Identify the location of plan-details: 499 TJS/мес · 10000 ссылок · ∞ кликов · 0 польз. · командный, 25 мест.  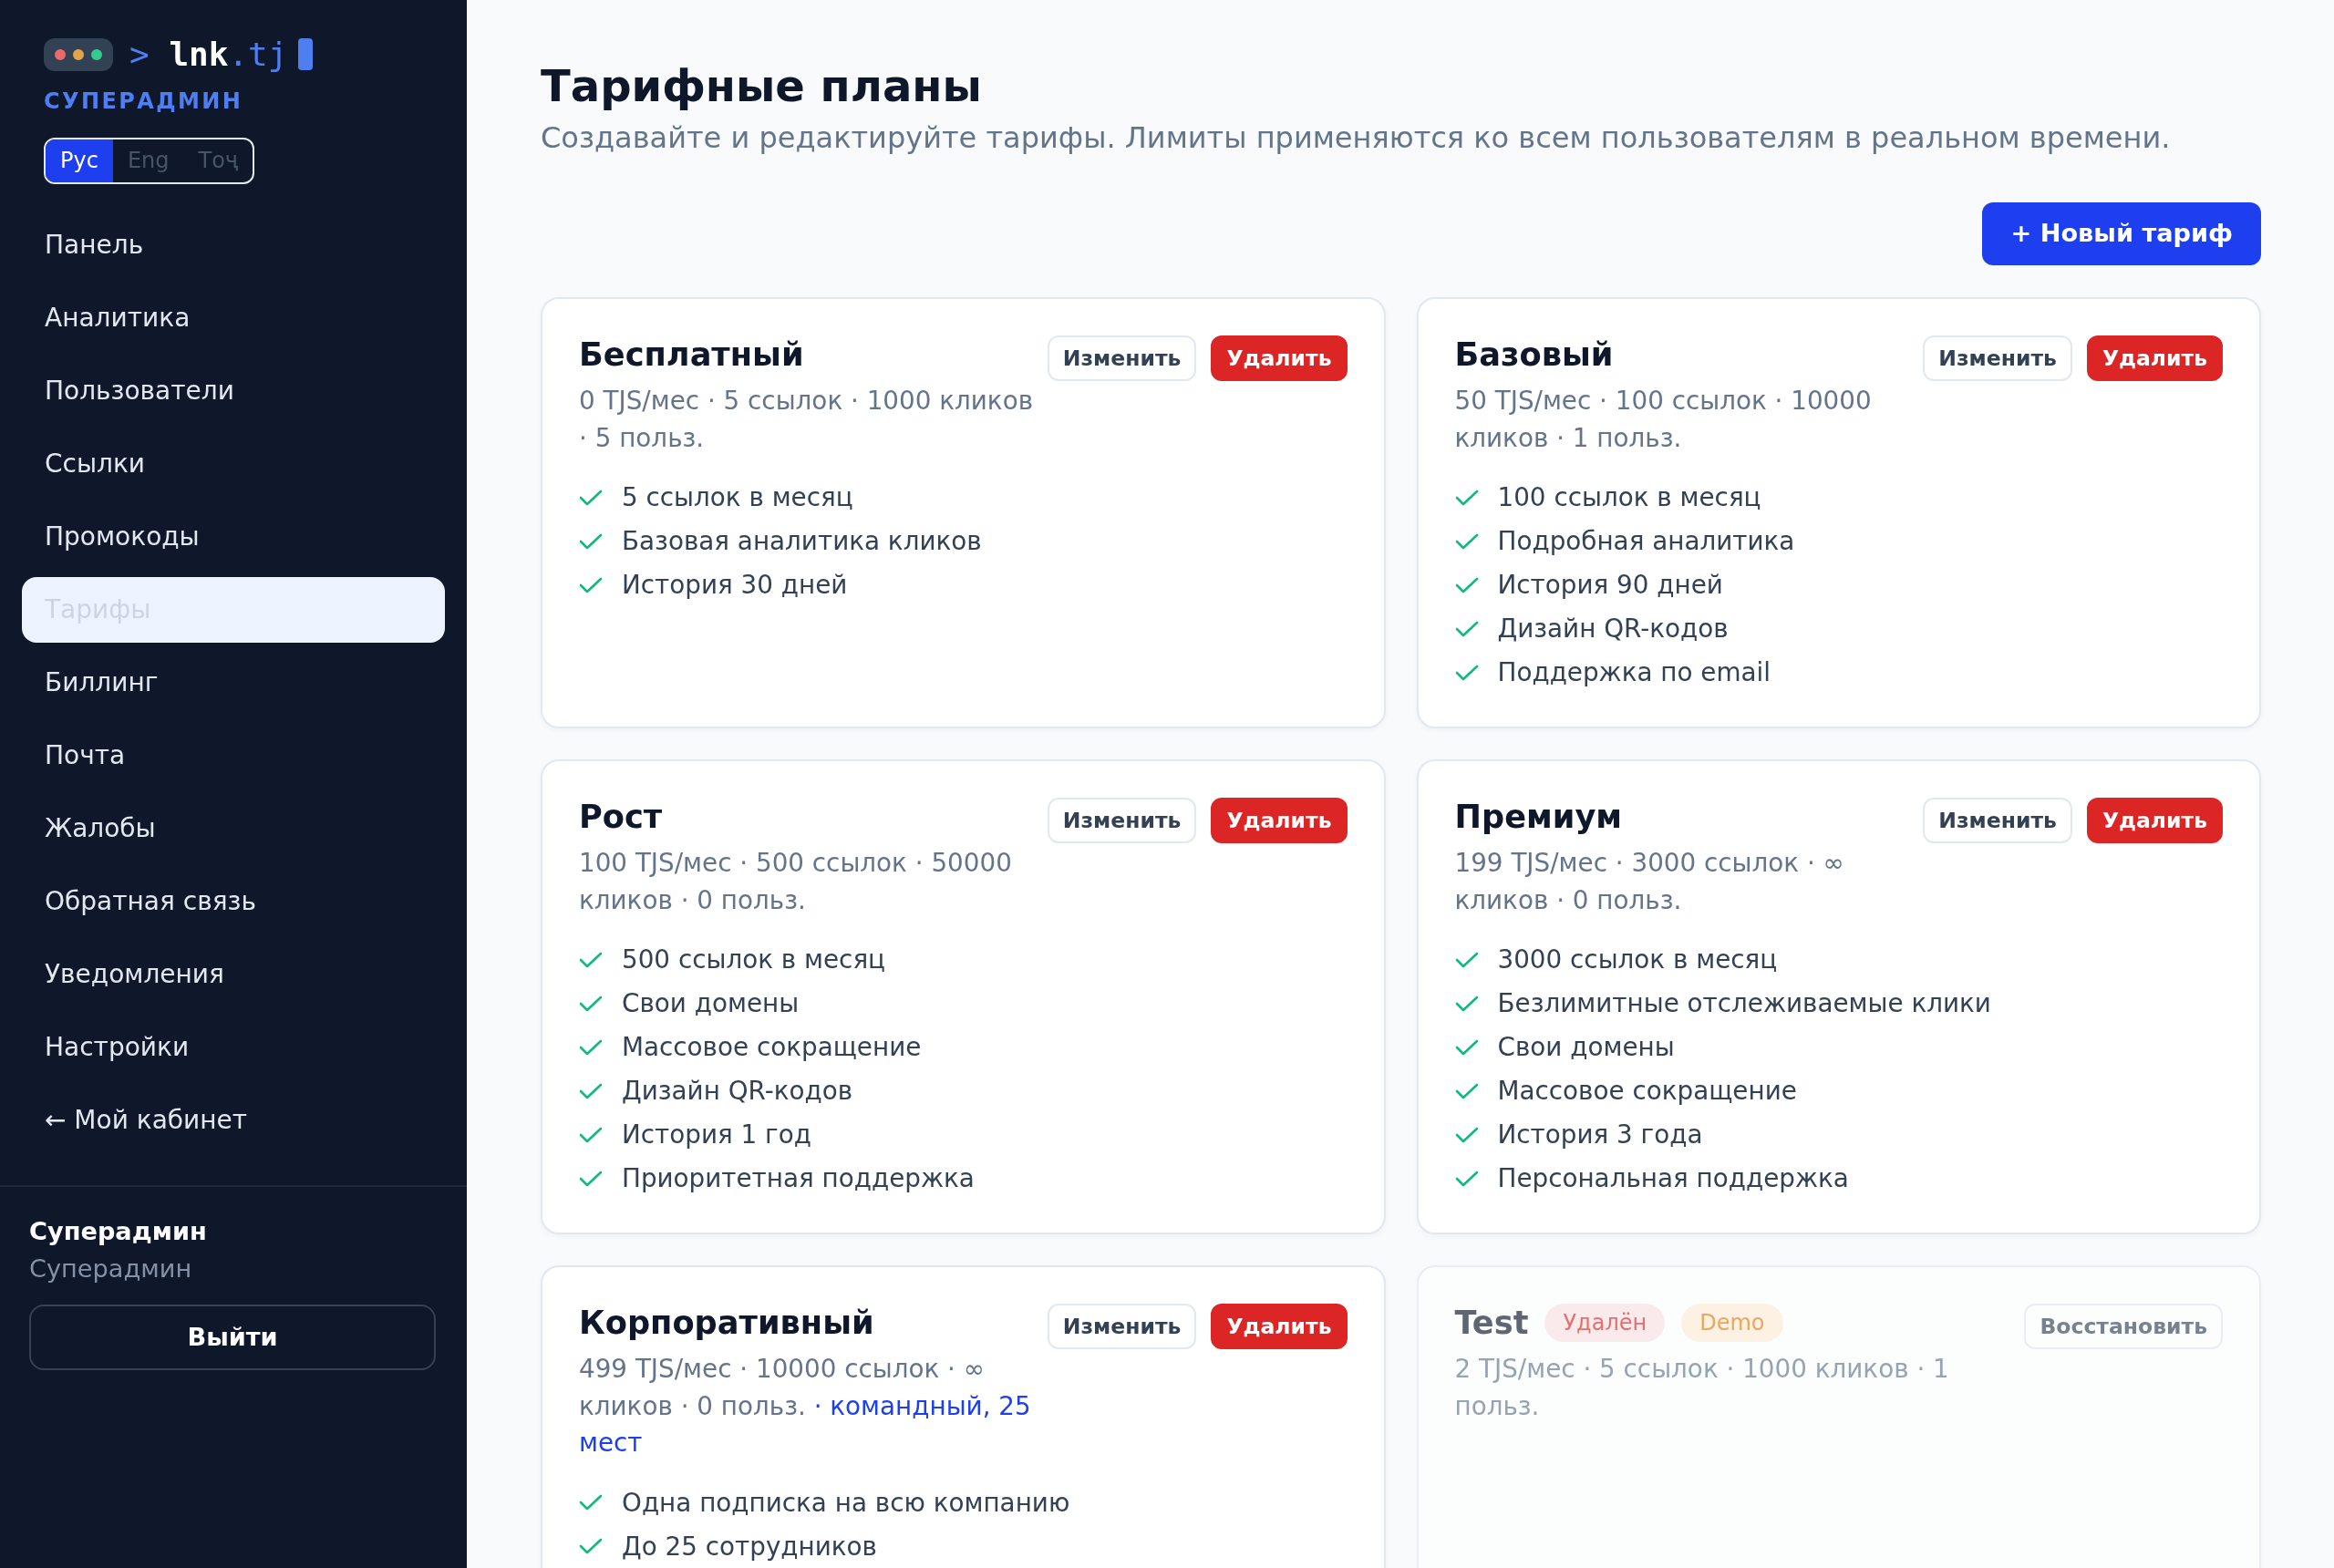
(806, 1406).